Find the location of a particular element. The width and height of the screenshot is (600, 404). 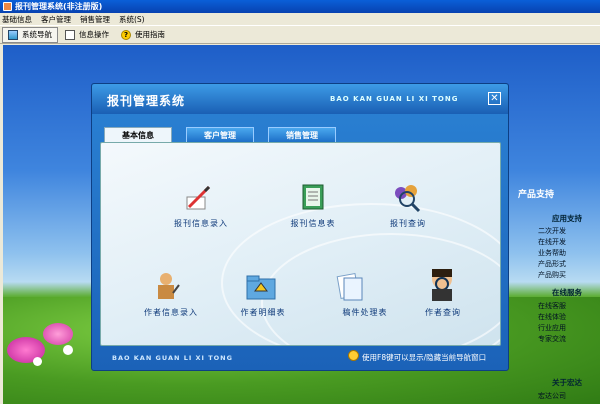

monitor-icon is located at coordinates (13, 34).